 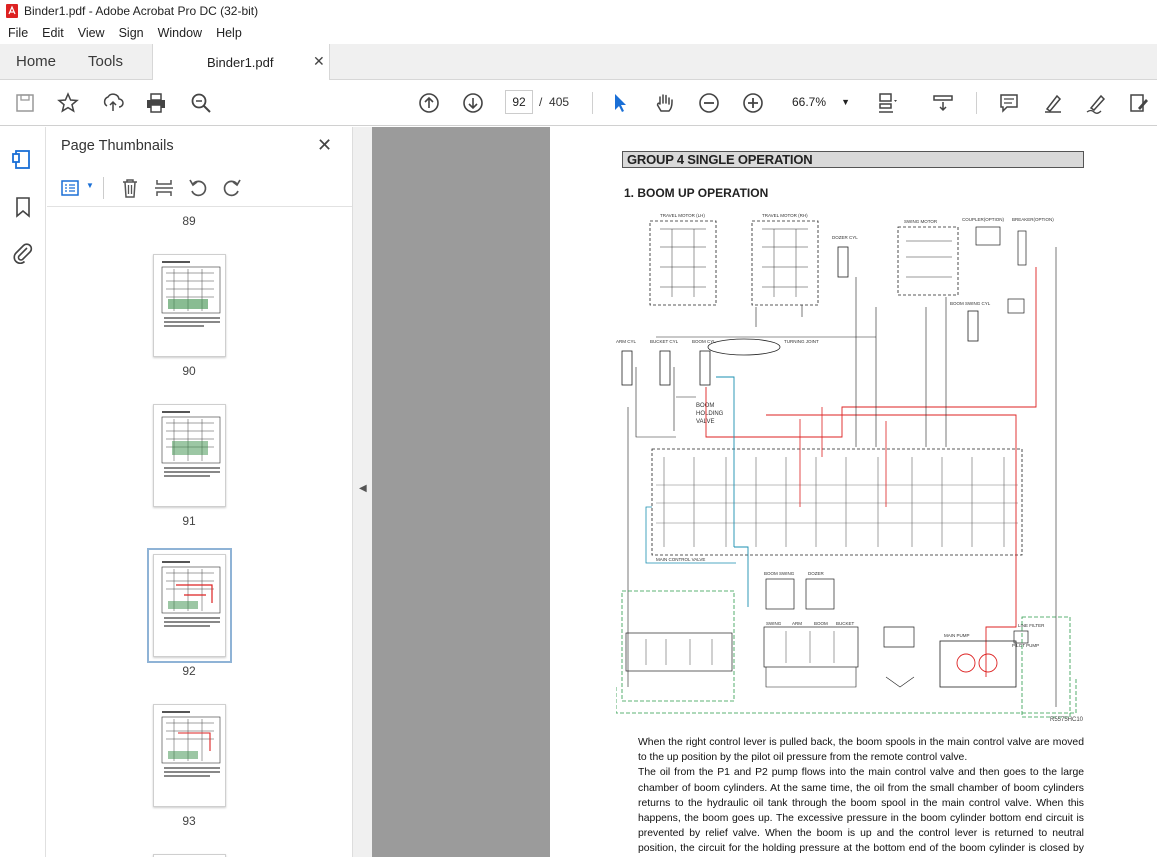 I want to click on zoom-out-icon, so click(x=709, y=103).